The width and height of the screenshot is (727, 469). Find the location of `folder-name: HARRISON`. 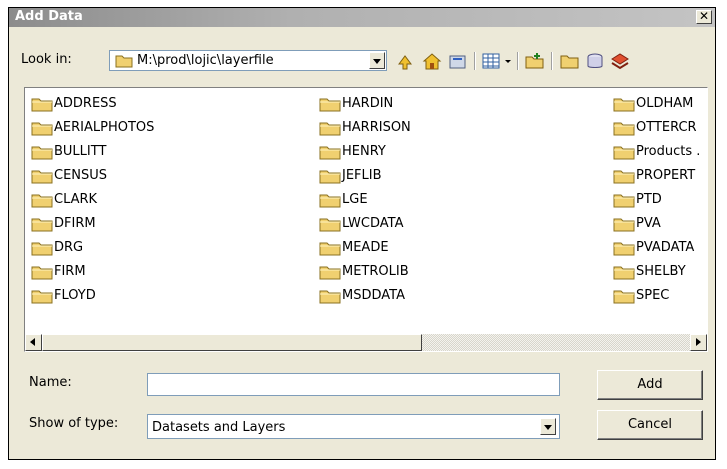

folder-name: HARRISON is located at coordinates (376, 127).